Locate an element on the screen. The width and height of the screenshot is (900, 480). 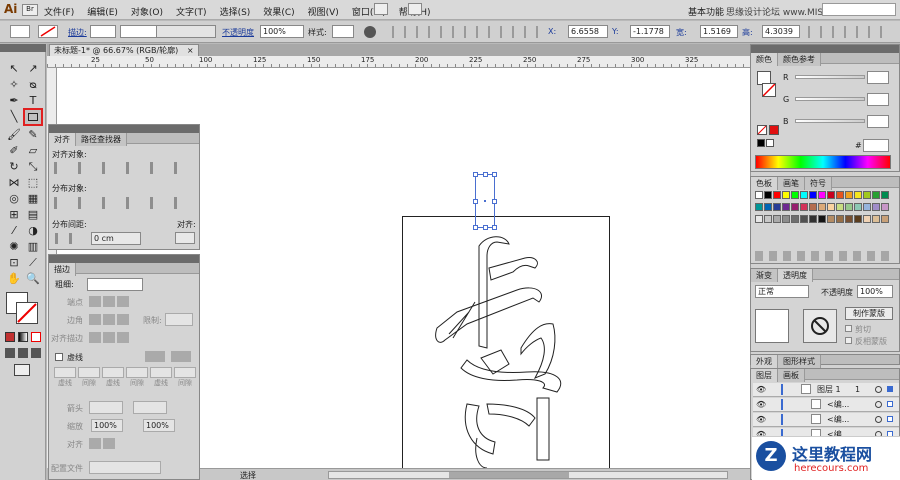
menu-item: 对象(O) is located at coordinates (147, 13).